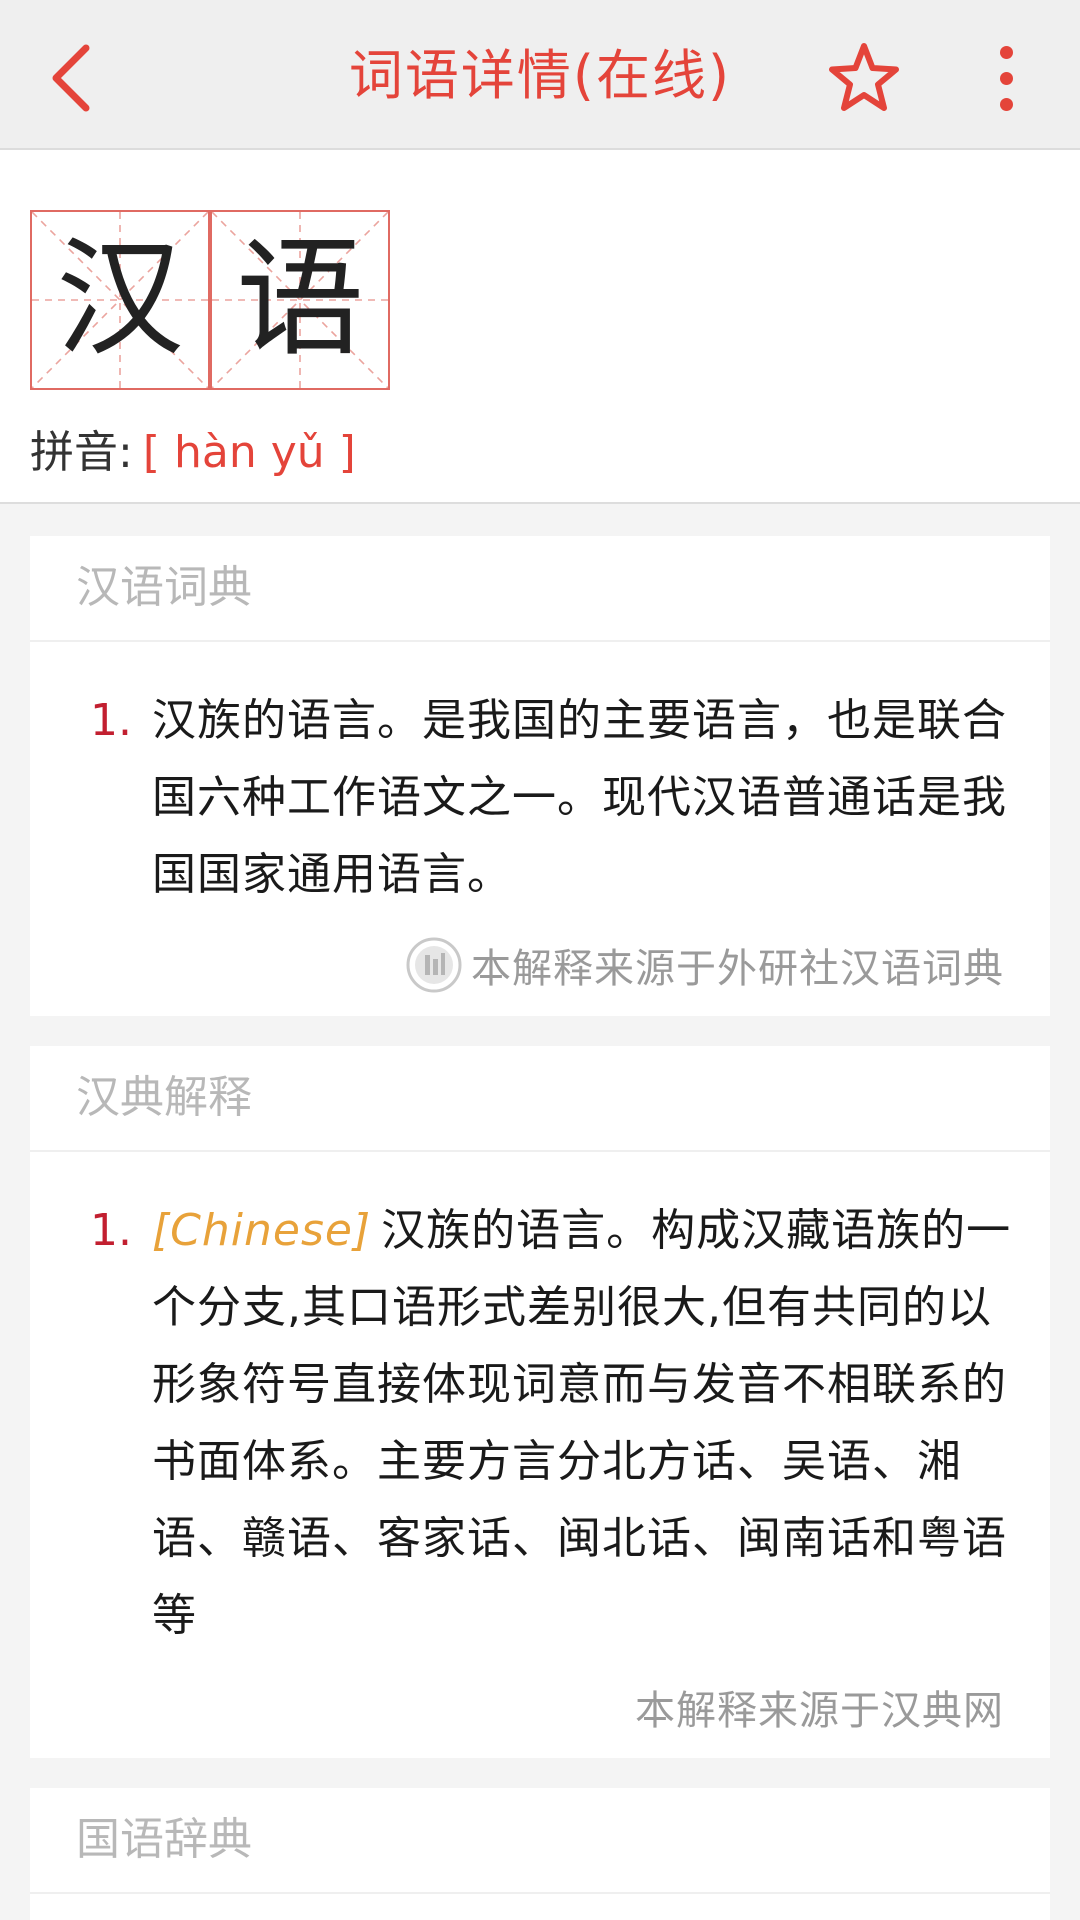  Describe the element at coordinates (540, 589) in the screenshot. I see `card-title: 汉语词典` at that location.